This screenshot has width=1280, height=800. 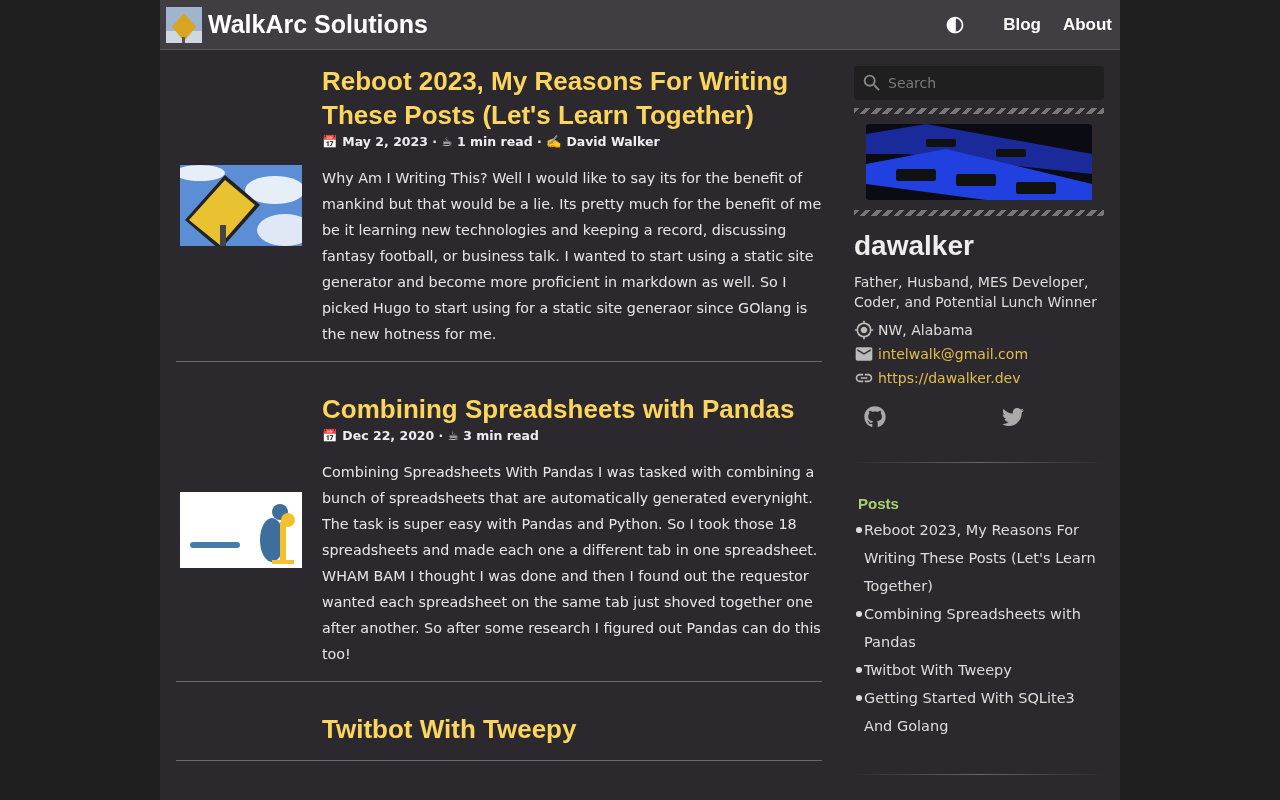 I want to click on recent-post-link: Twitbot With Tweepy, so click(x=938, y=670).